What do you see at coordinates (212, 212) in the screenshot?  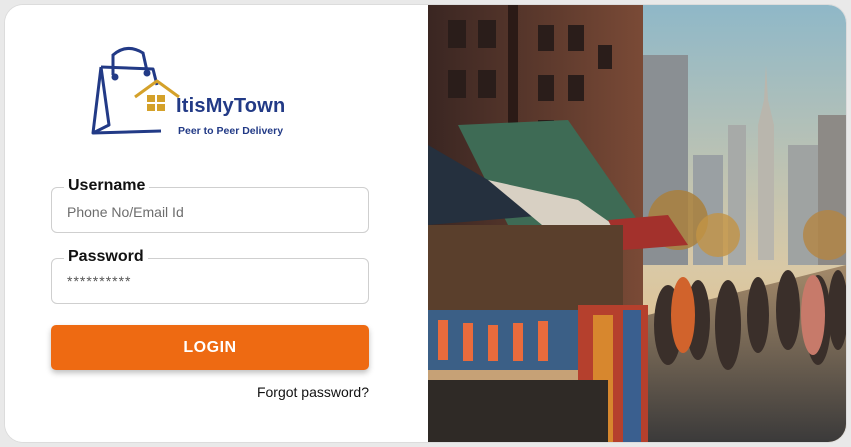 I see `username-input` at bounding box center [212, 212].